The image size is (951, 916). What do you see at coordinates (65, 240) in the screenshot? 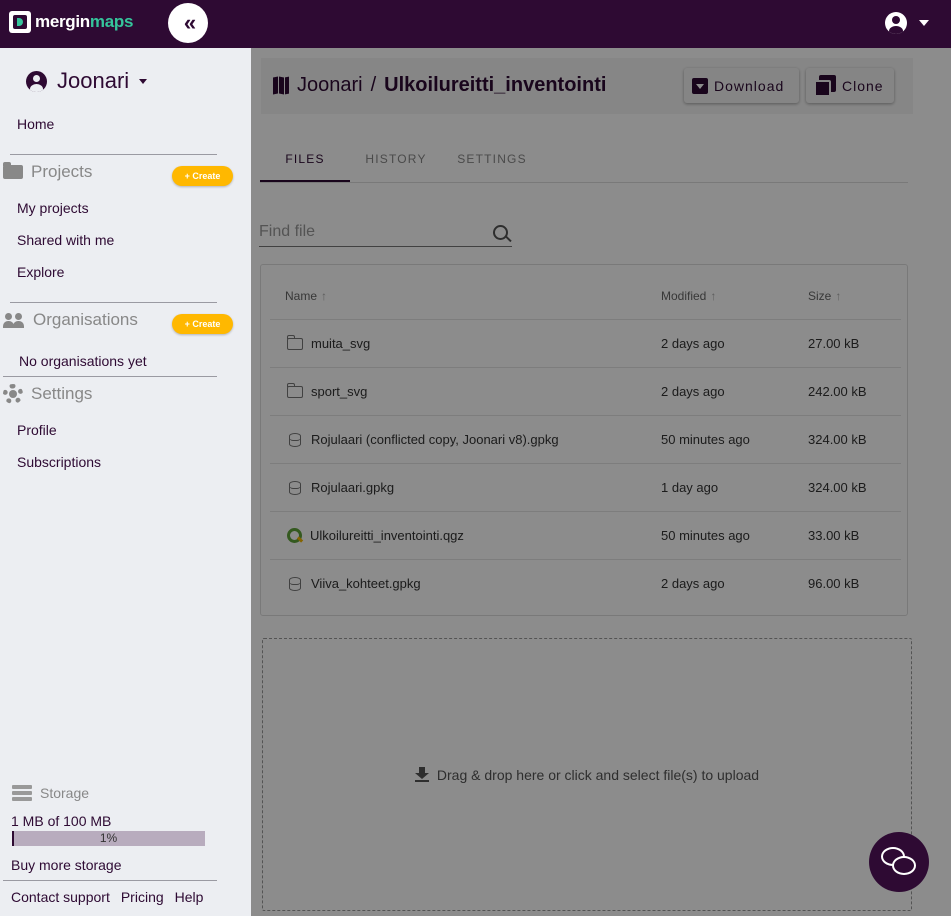
I see `sidebar-item-shared-with-me: Shared with me` at bounding box center [65, 240].